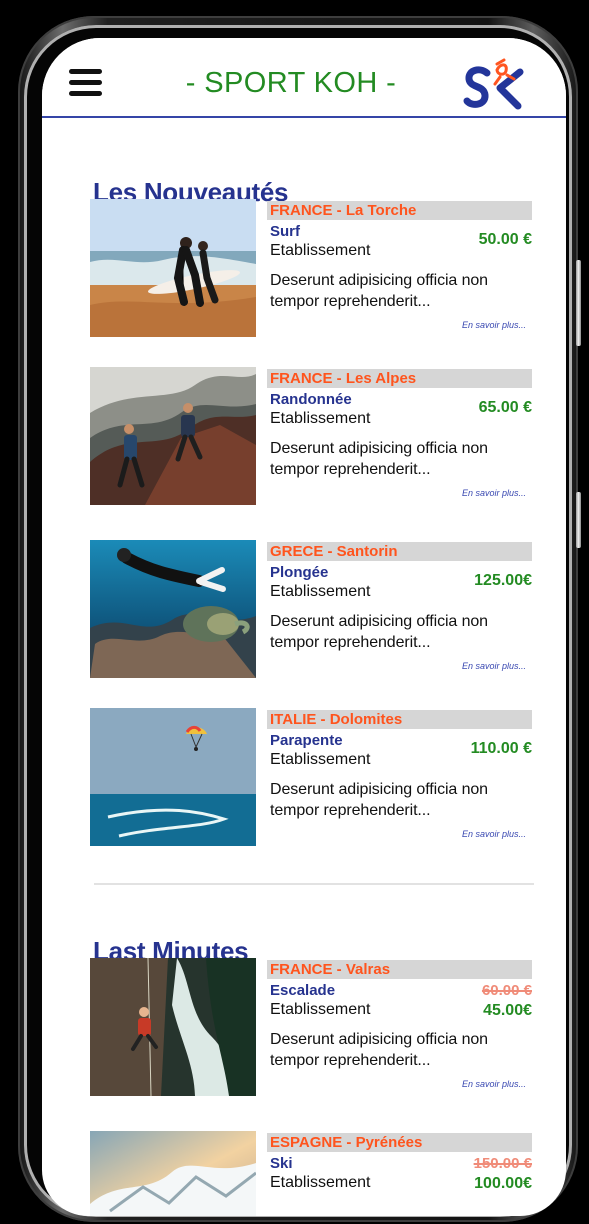 The image size is (589, 1224). Describe the element at coordinates (281, 1163) in the screenshot. I see `activity-name: Ski` at that location.